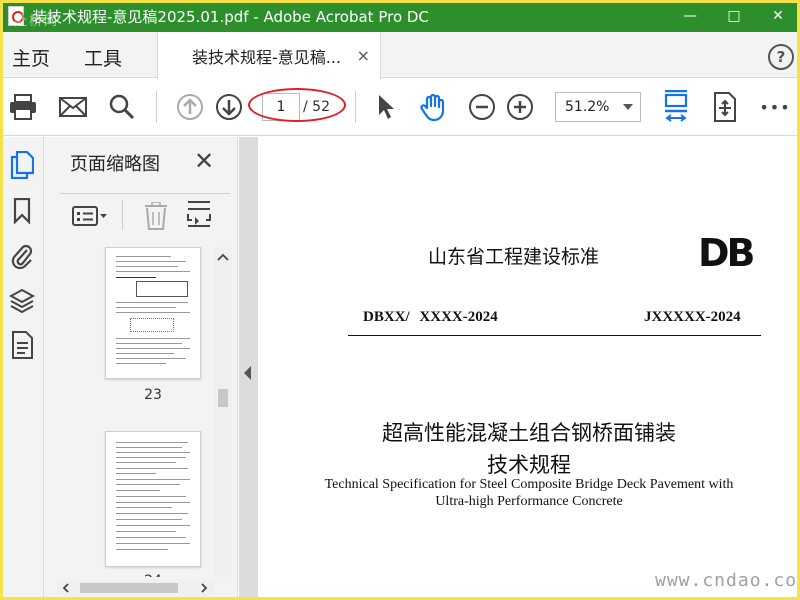  I want to click on attachment-icon, so click(22, 255).